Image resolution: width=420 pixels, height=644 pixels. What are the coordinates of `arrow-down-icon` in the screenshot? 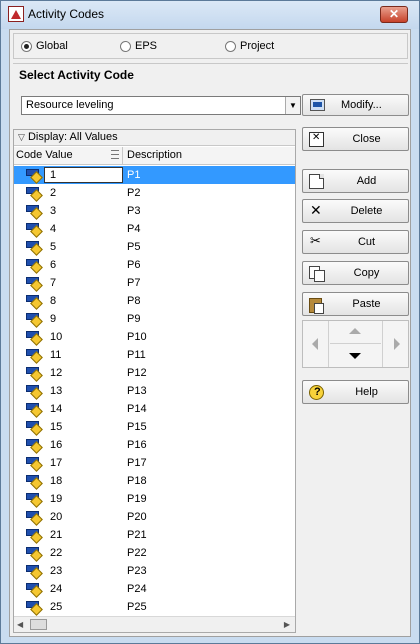 It's located at (355, 356).